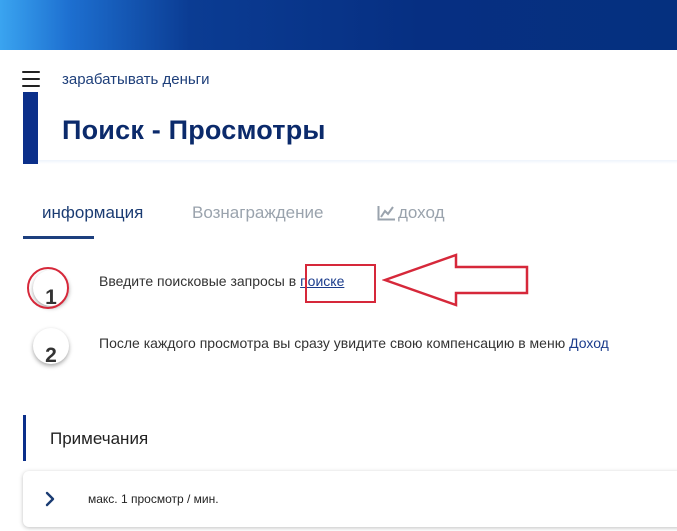 The width and height of the screenshot is (677, 531). What do you see at coordinates (421, 212) in the screenshot?
I see `tab-income-label: доход` at bounding box center [421, 212].